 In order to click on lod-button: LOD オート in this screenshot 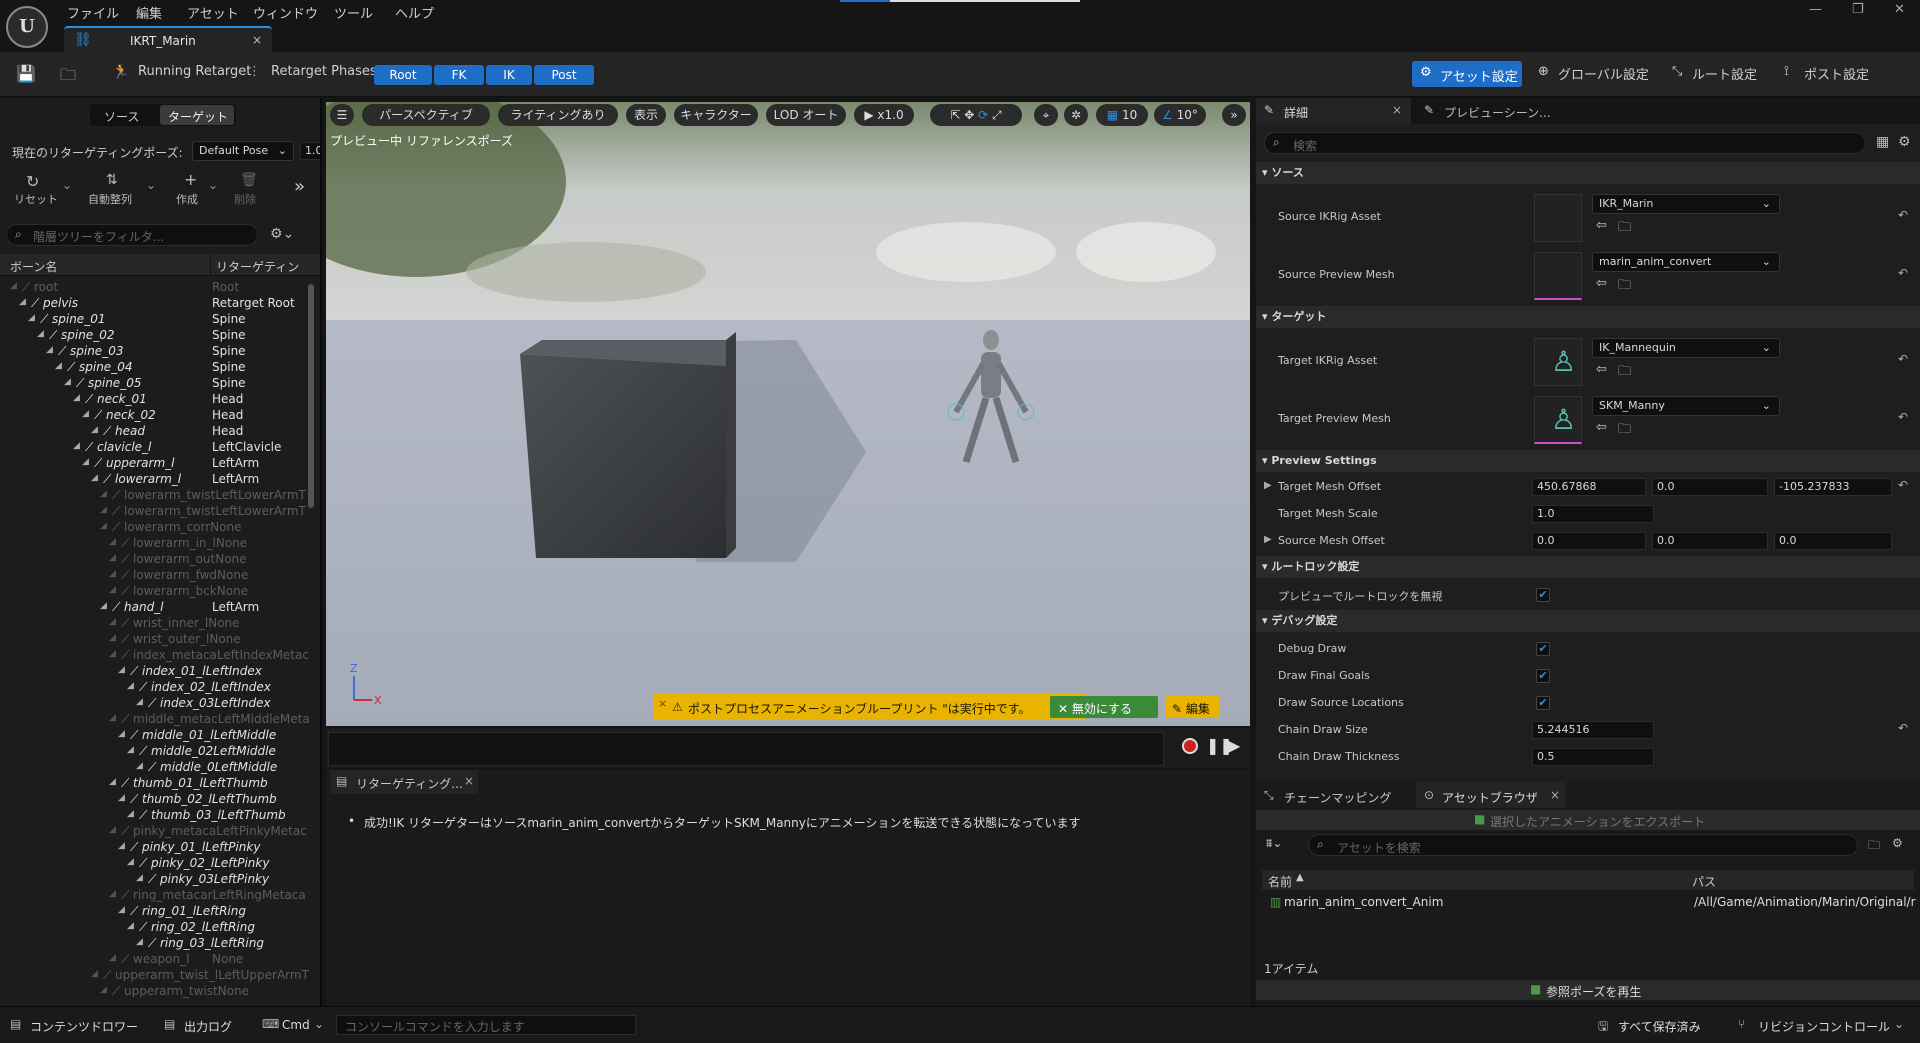, I will do `click(806, 115)`.